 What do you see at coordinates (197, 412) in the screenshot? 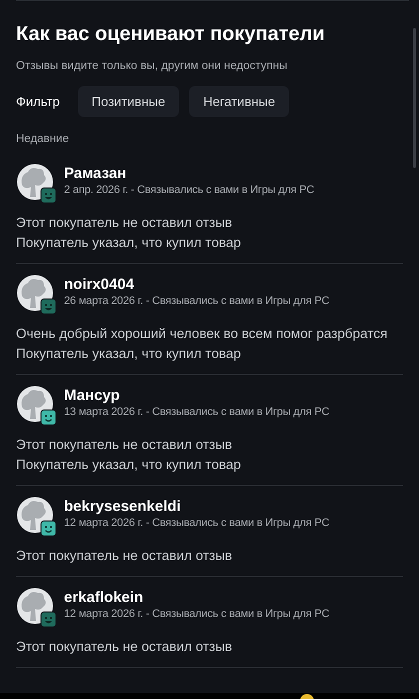
I see `review-meta: 13 марта 2026 г. - Связывались с вами в Игры для PC` at bounding box center [197, 412].